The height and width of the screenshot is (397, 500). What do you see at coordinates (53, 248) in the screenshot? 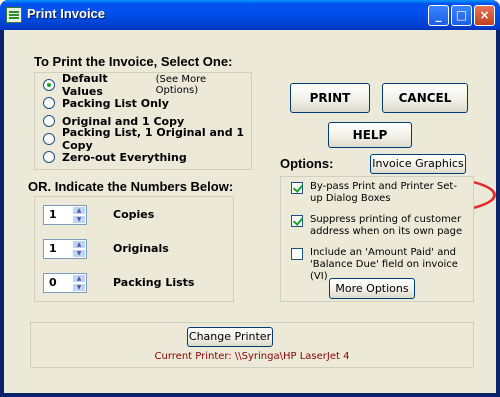
I see `originals-value: 1` at bounding box center [53, 248].